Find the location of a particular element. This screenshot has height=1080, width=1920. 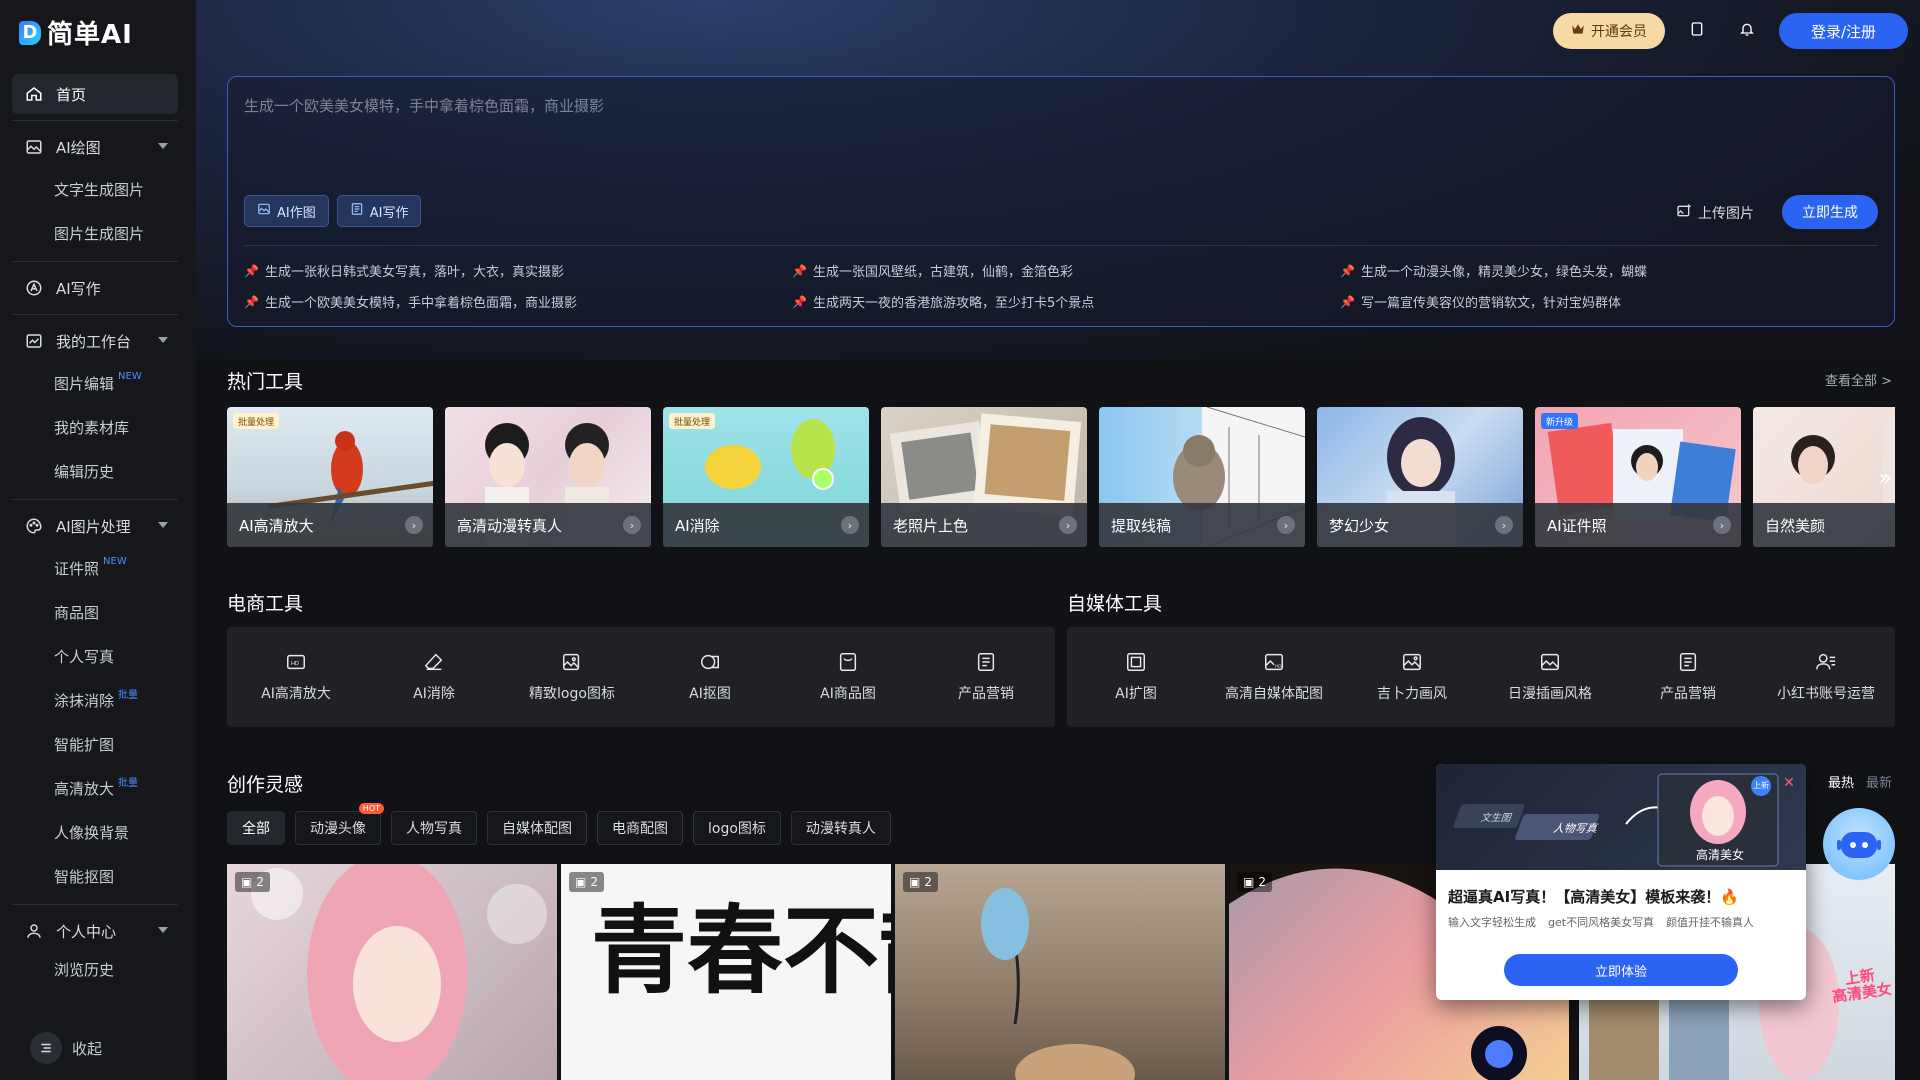

sidebar-subitem: 浏览历史 is located at coordinates (95, 969).